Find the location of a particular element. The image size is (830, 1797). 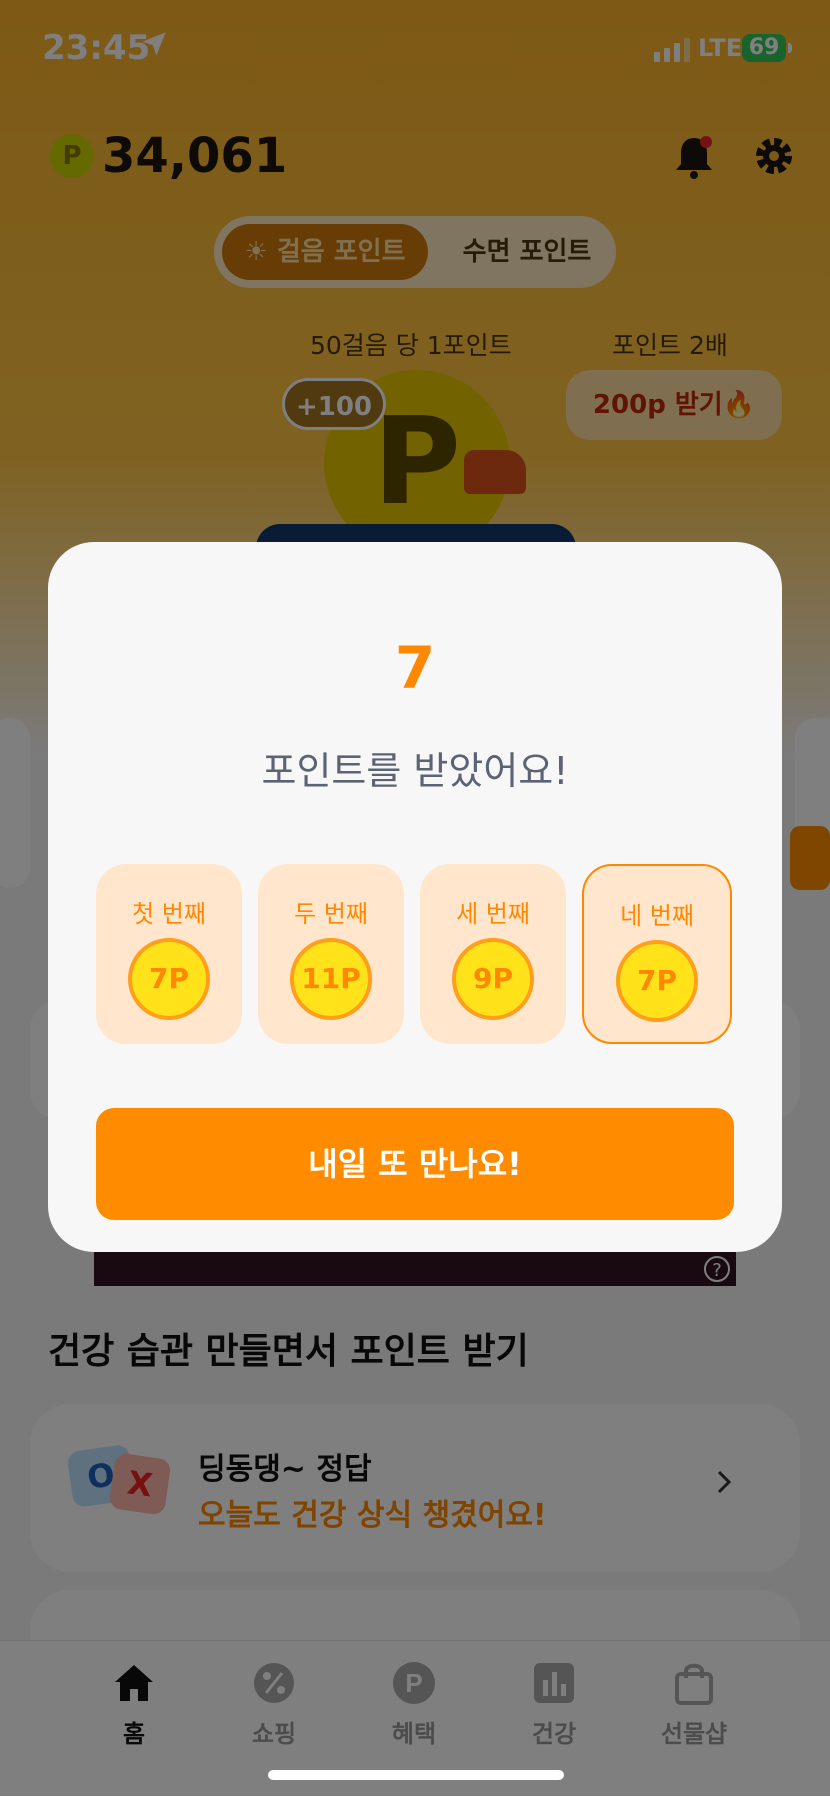

reward-message: 포인트를 받았어요! is located at coordinates (415, 771).